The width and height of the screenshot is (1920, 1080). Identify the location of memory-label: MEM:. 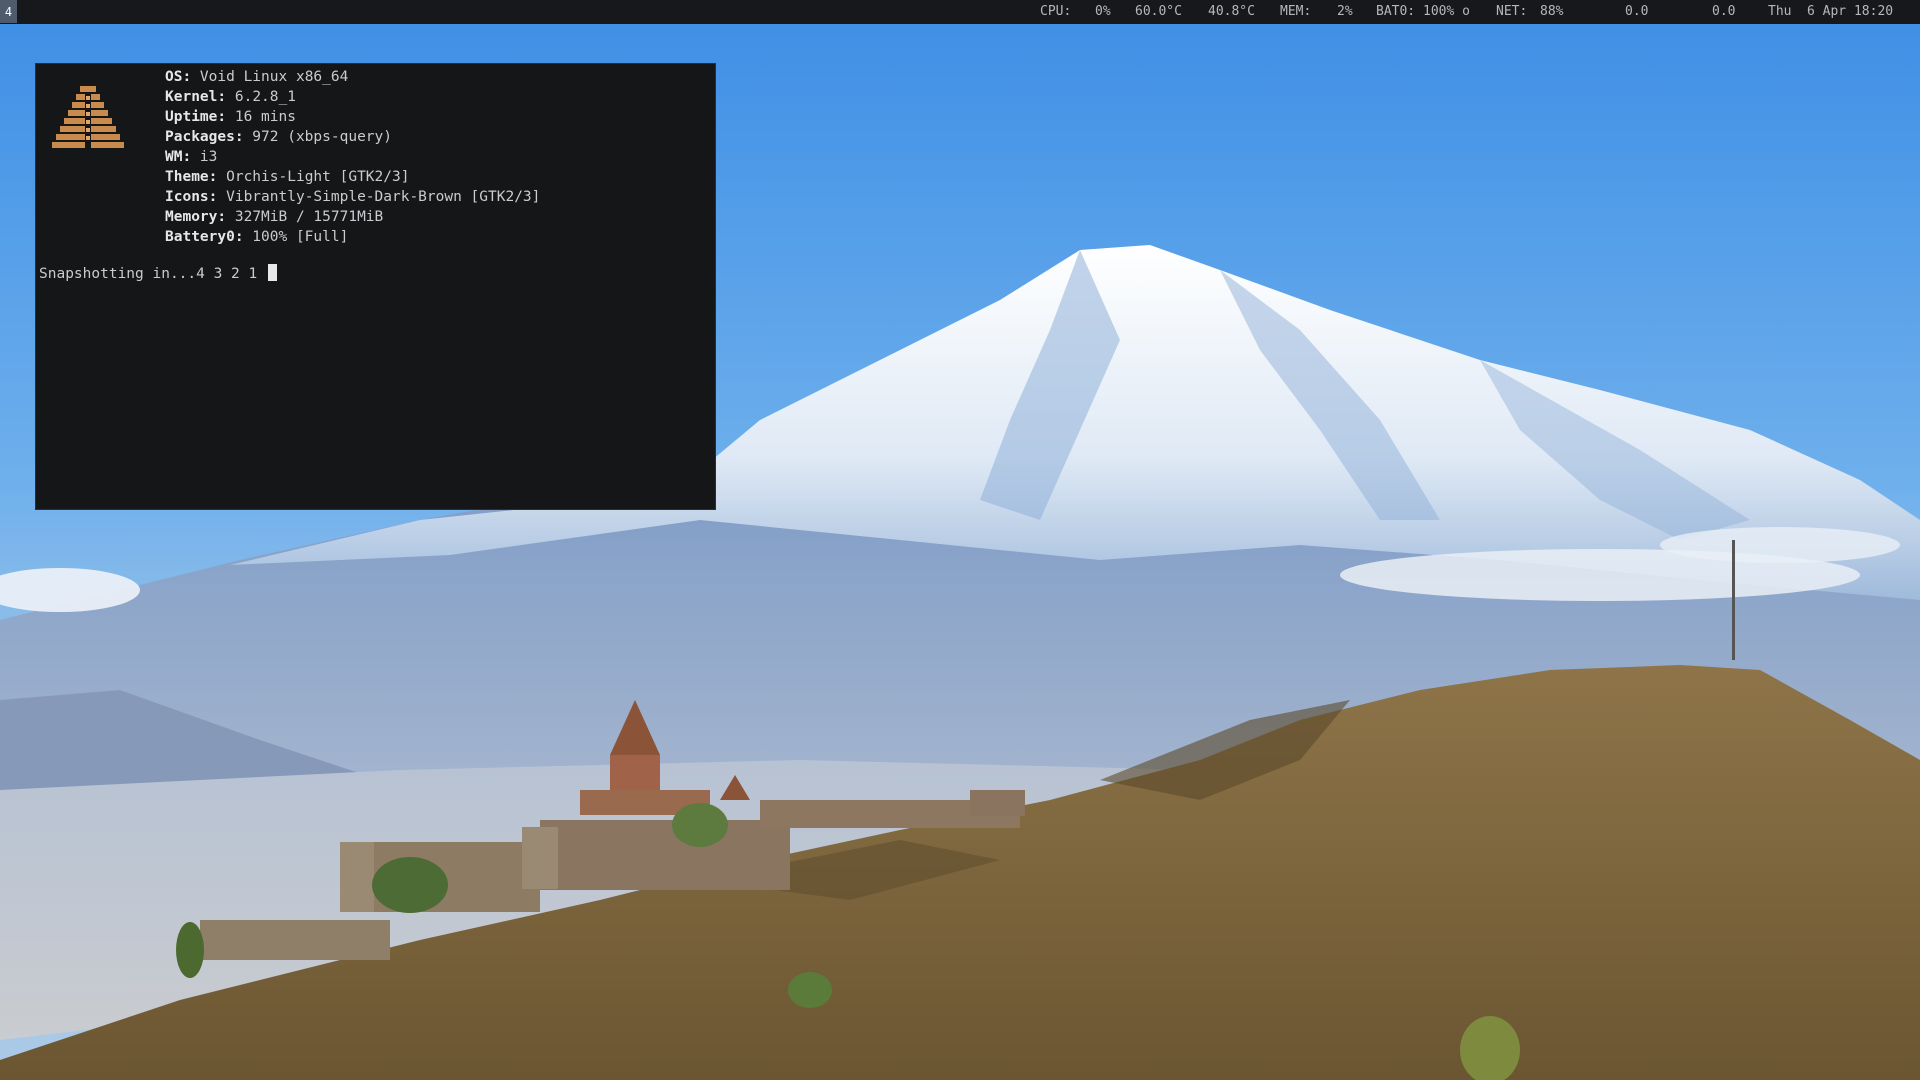
(1296, 11).